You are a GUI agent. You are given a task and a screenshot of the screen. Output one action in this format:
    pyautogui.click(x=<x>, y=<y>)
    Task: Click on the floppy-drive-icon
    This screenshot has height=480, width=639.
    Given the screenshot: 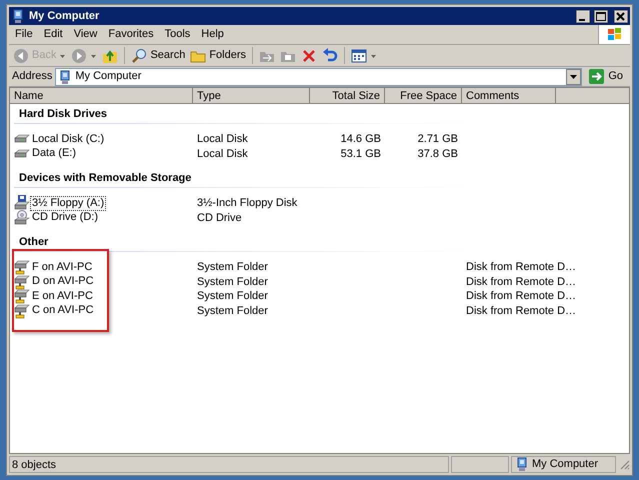 What is the action you would take?
    pyautogui.click(x=22, y=203)
    